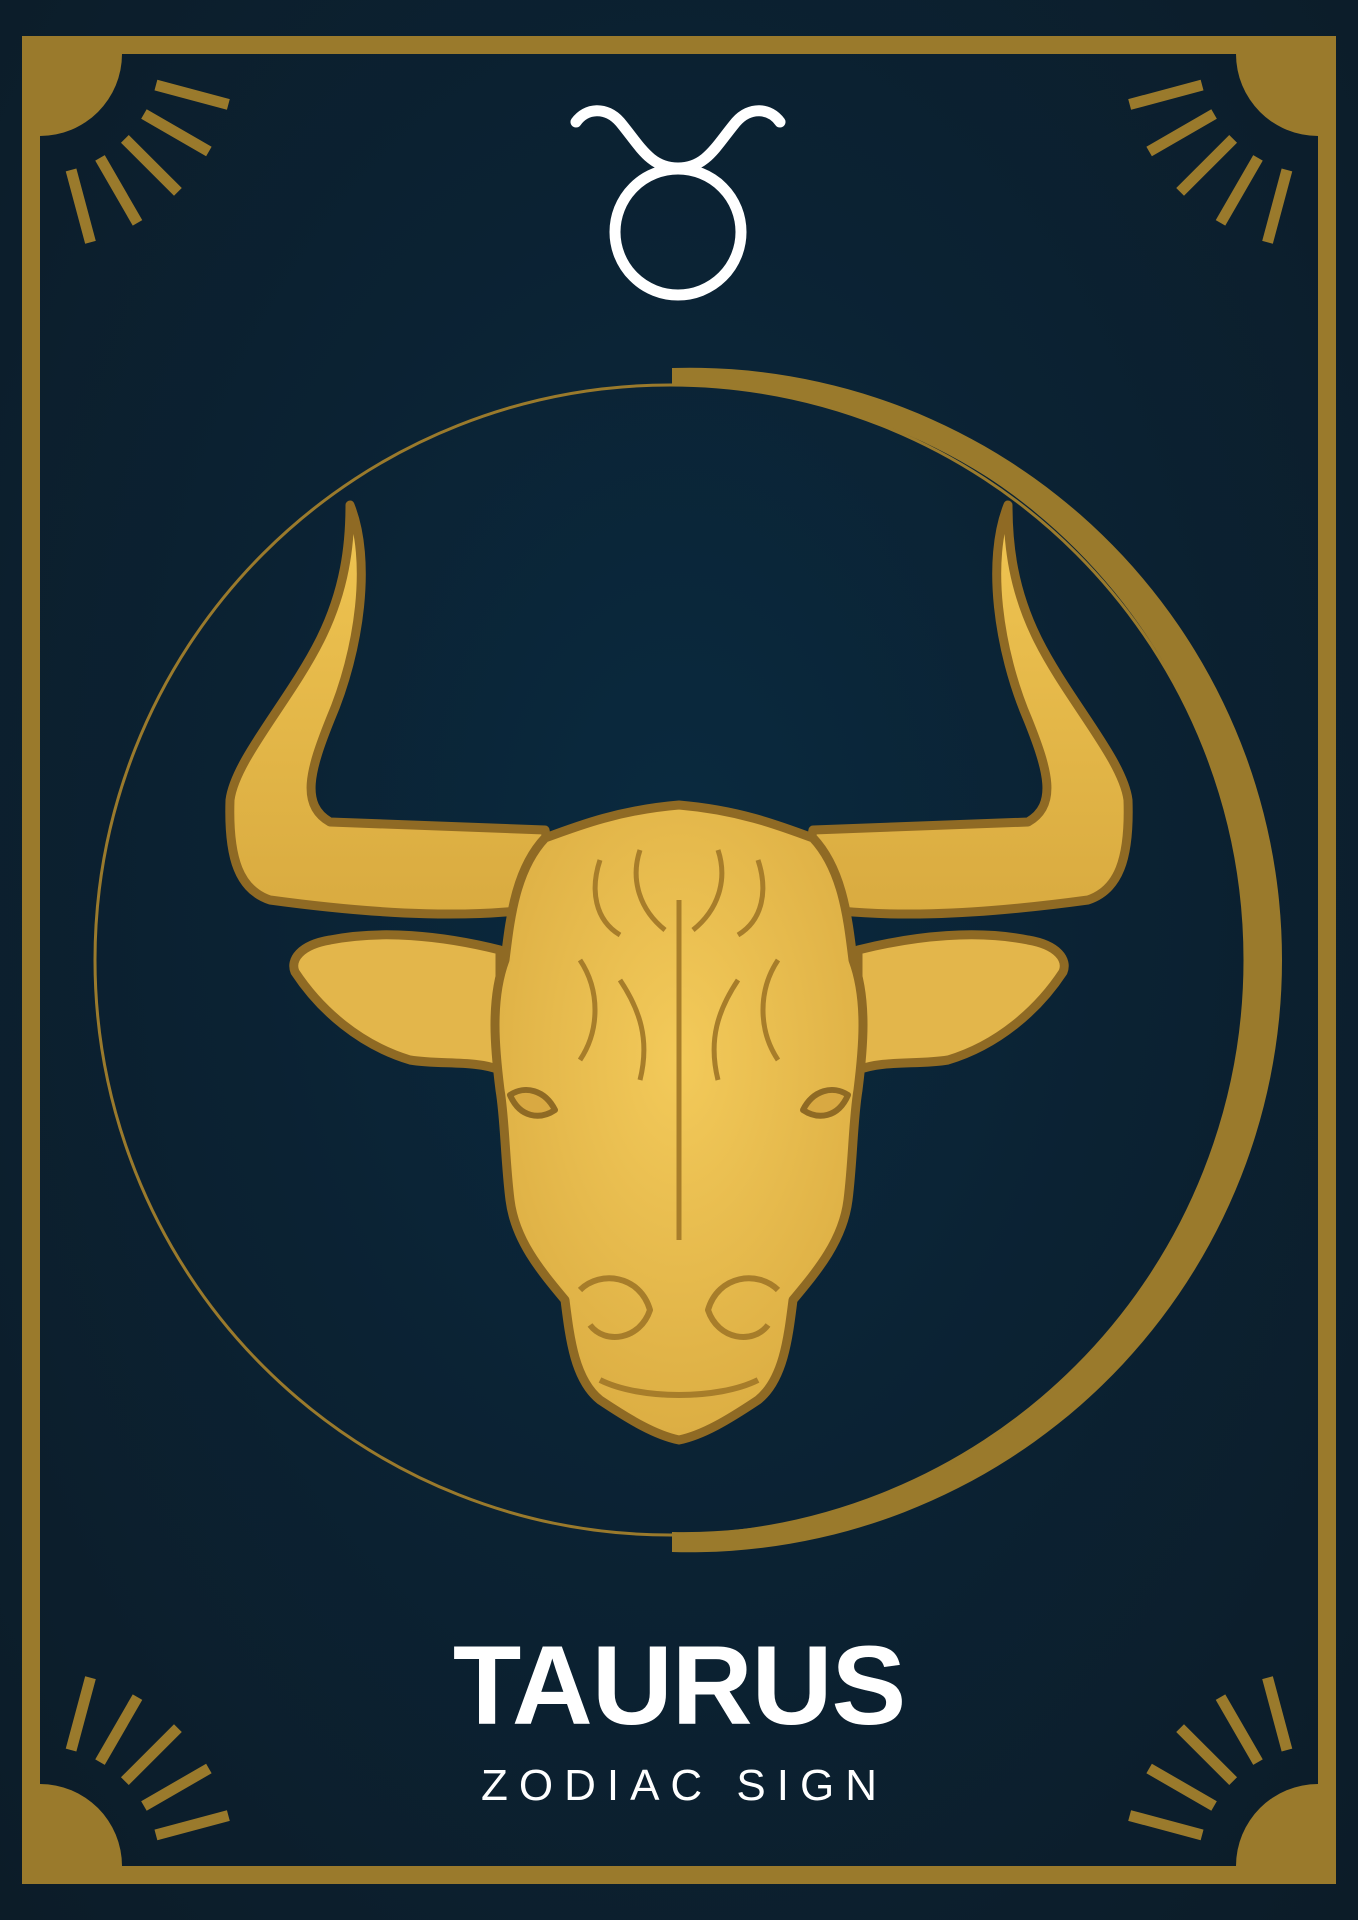 The height and width of the screenshot is (1920, 1358). Describe the element at coordinates (1277, 95) in the screenshot. I see `corner-top-right` at that location.